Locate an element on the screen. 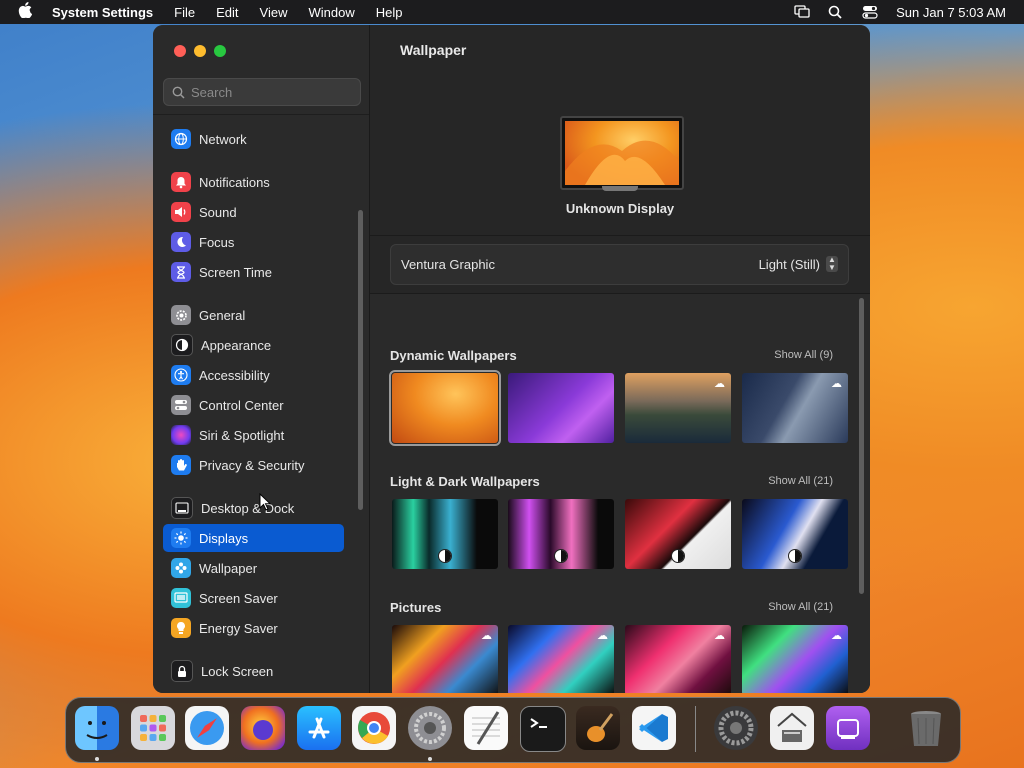 This screenshot has height=768, width=1024. sidebar-item-energy-saver: Energy Saver is located at coordinates (253, 628).